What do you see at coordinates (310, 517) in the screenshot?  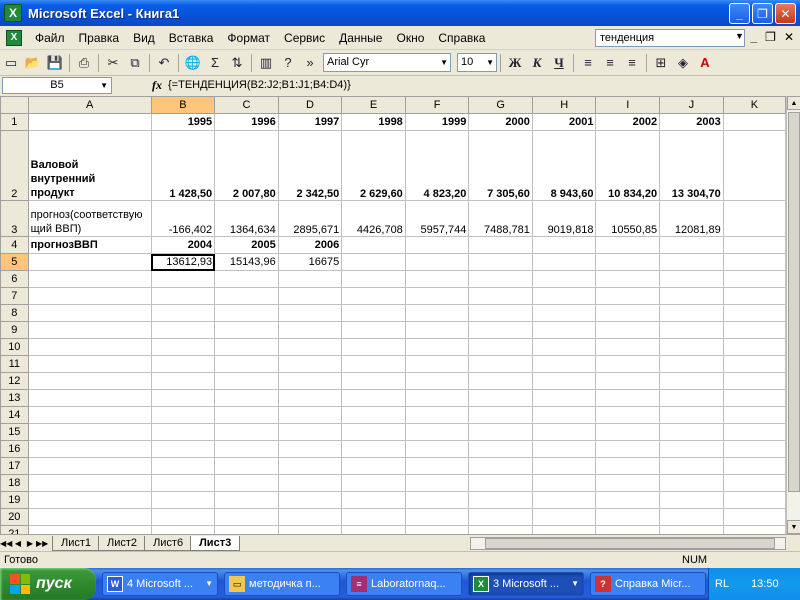 I see `cell-d20` at bounding box center [310, 517].